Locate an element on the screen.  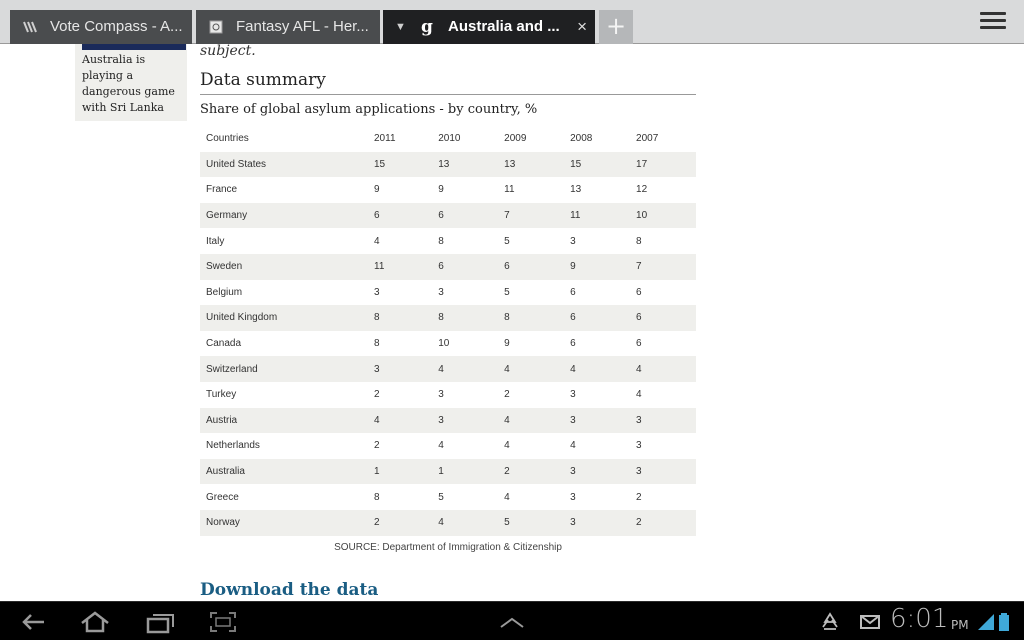
signal-icon is located at coordinates (986, 622).